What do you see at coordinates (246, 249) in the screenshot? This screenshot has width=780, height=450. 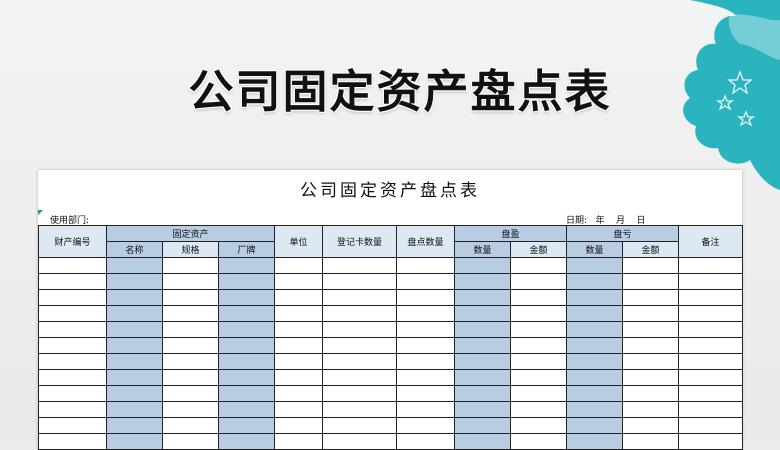 I see `header-maker: 厂牌` at bounding box center [246, 249].